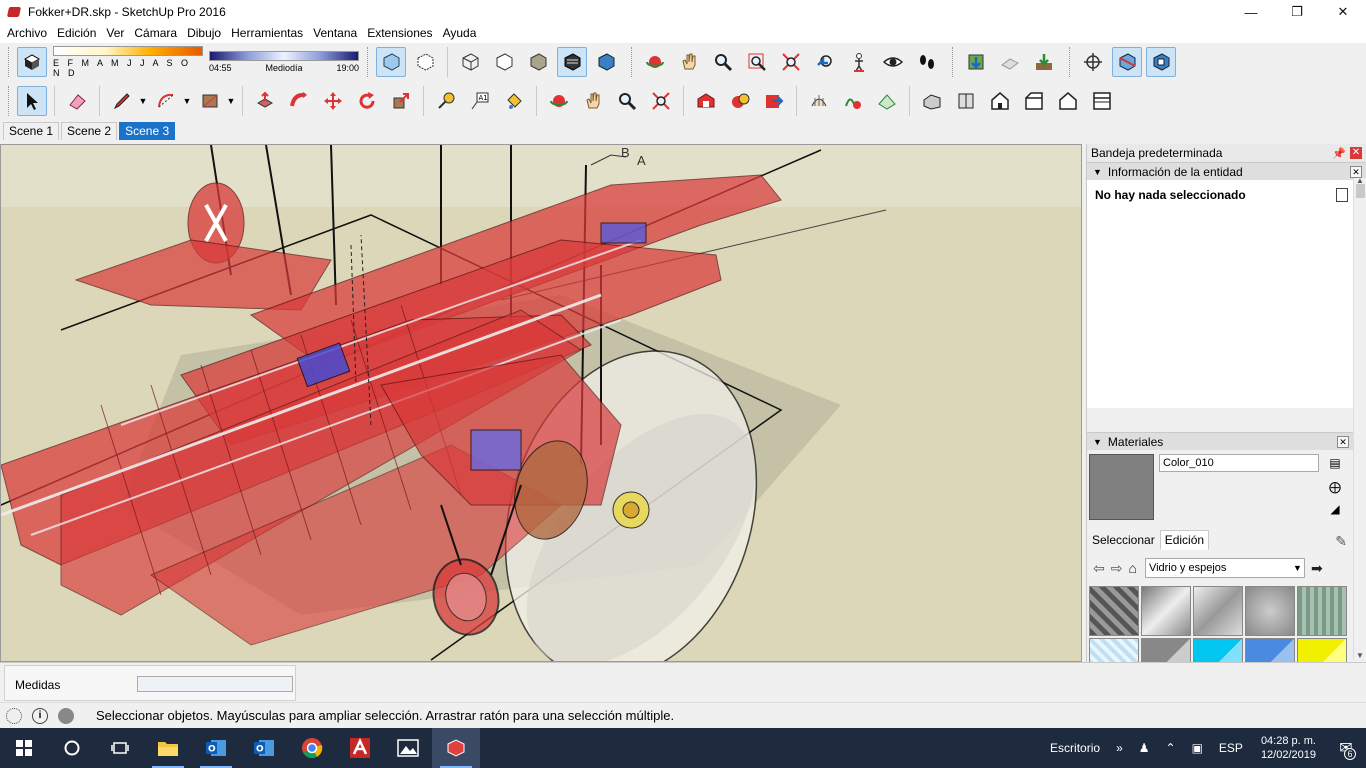 The width and height of the screenshot is (1366, 768). What do you see at coordinates (143, 101) in the screenshot?
I see `line-tool-dropdown: ▼` at bounding box center [143, 101].